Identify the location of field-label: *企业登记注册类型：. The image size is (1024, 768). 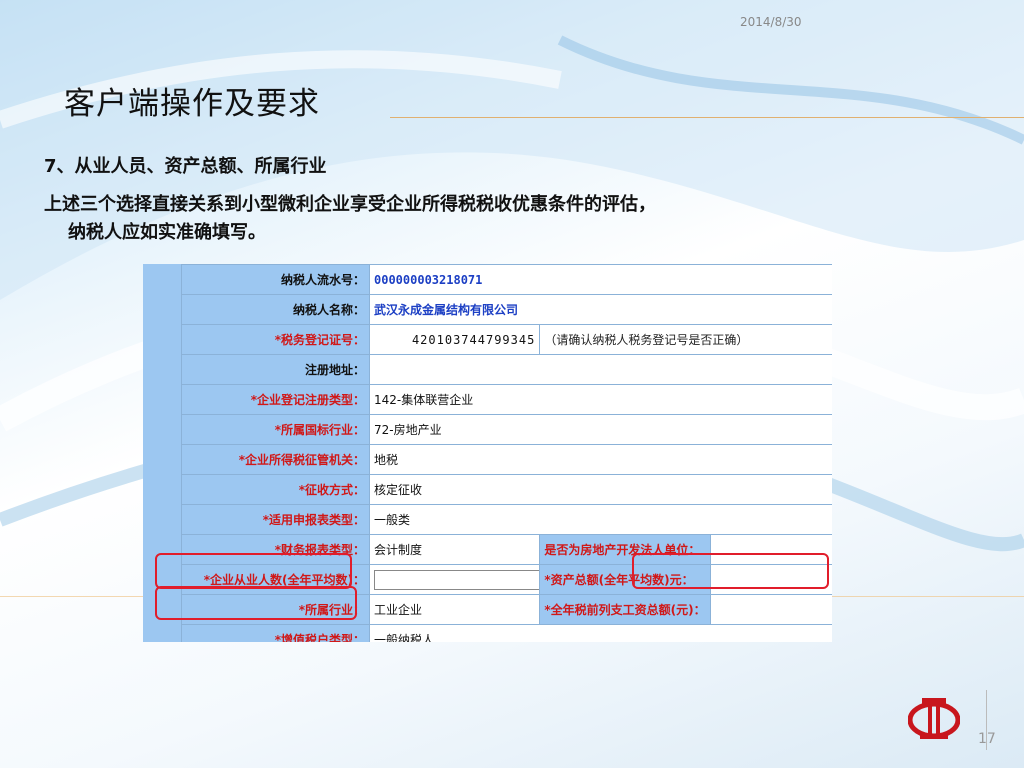
(275, 399).